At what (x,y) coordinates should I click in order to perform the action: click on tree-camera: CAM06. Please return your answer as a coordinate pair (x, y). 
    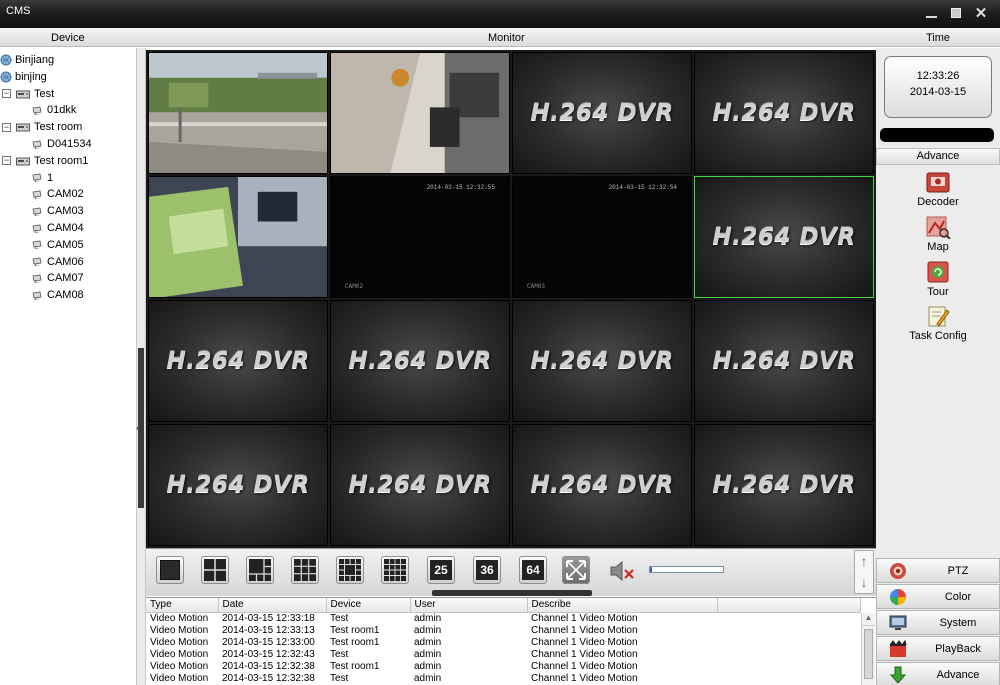
    Looking at the image, I should click on (58, 262).